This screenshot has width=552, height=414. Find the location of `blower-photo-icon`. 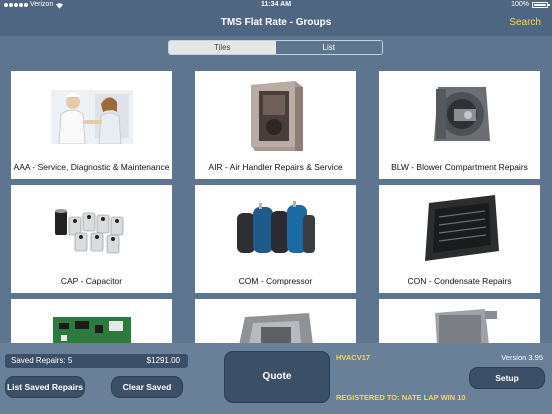

blower-photo-icon is located at coordinates (462, 114).